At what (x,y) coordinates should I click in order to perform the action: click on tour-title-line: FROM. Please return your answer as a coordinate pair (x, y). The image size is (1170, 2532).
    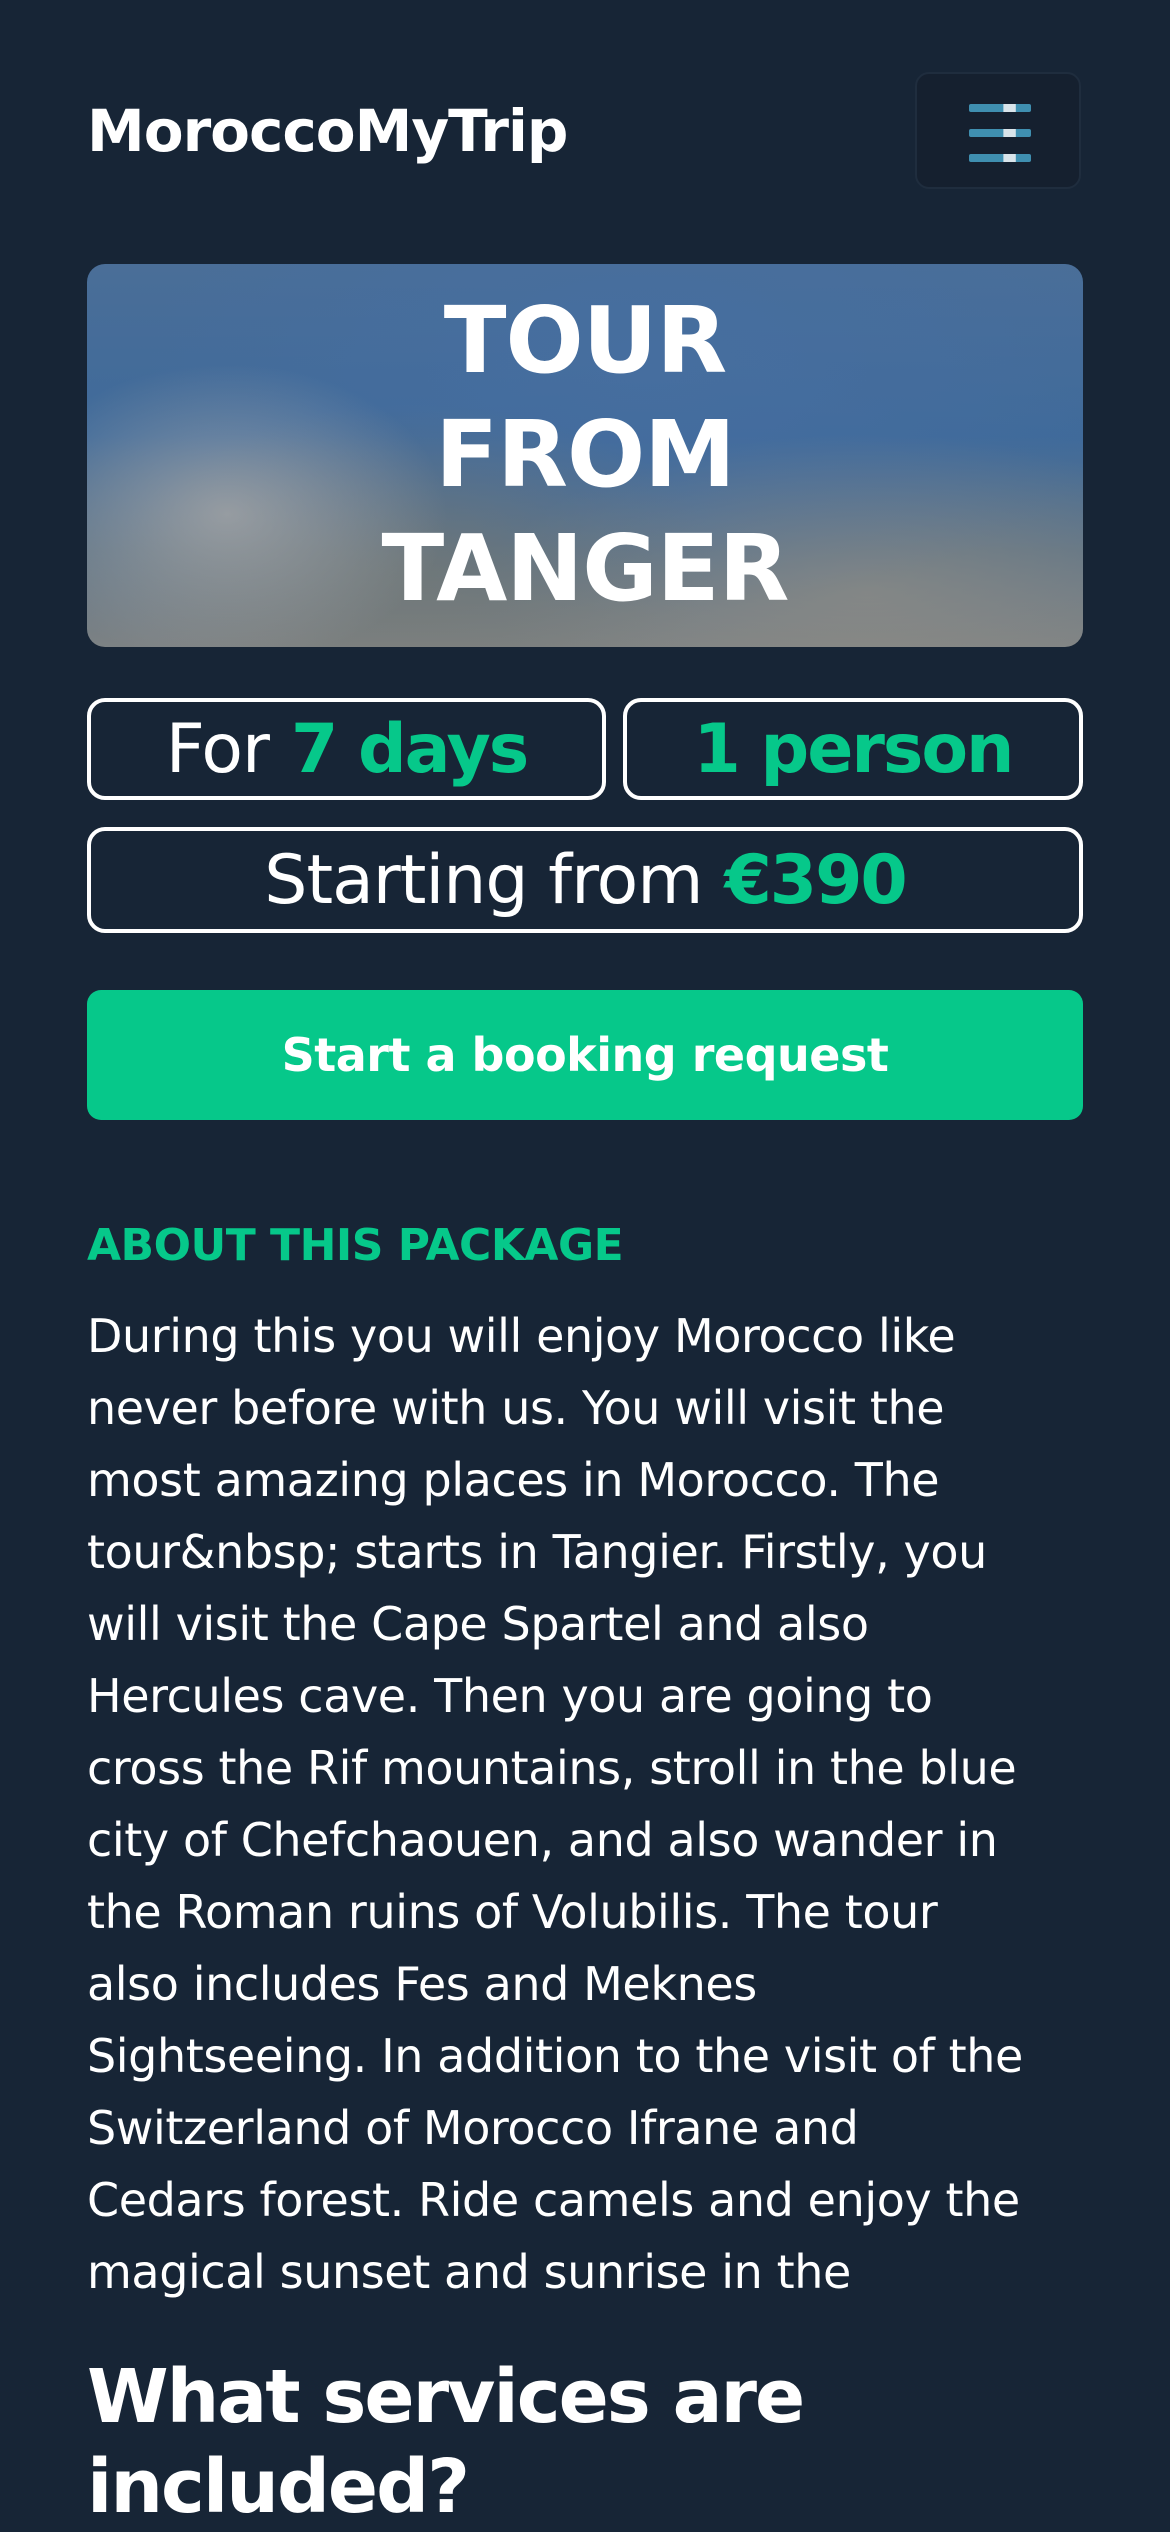
    Looking at the image, I should click on (585, 454).